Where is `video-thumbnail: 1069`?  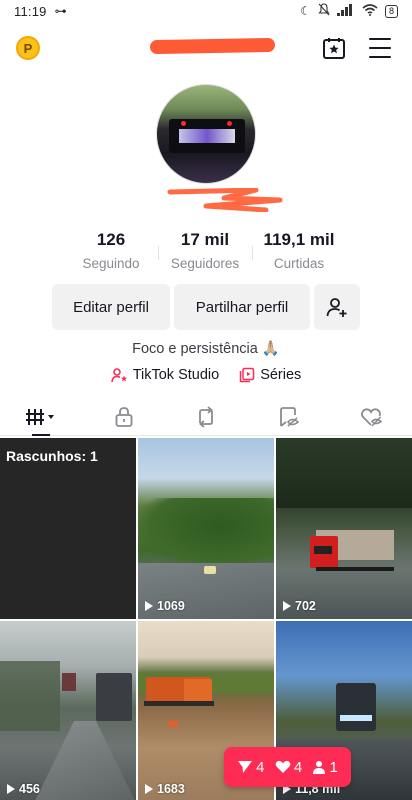
video-thumbnail: 1069 is located at coordinates (206, 528).